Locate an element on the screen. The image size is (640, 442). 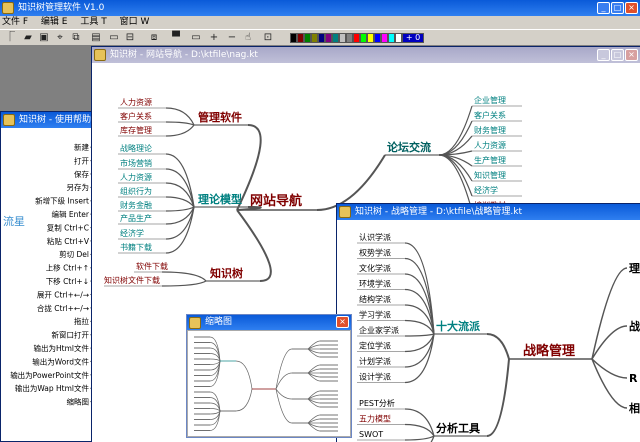
help-item: 输出为Html文件 is located at coordinates (62, 348).